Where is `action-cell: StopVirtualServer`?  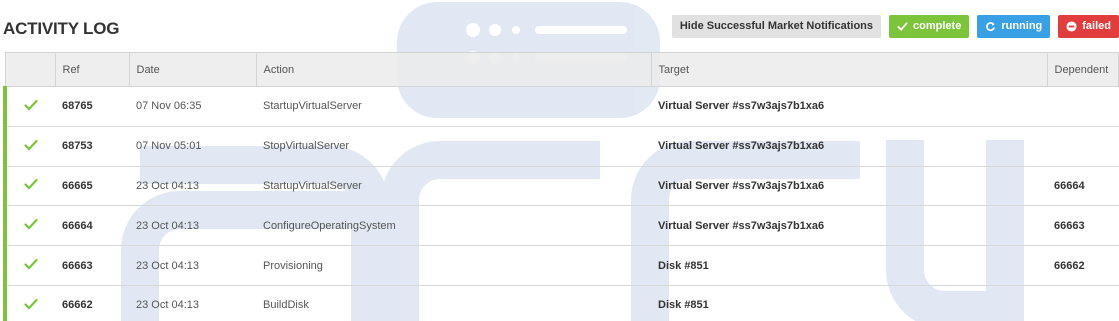
action-cell: StopVirtualServer is located at coordinates (453, 146).